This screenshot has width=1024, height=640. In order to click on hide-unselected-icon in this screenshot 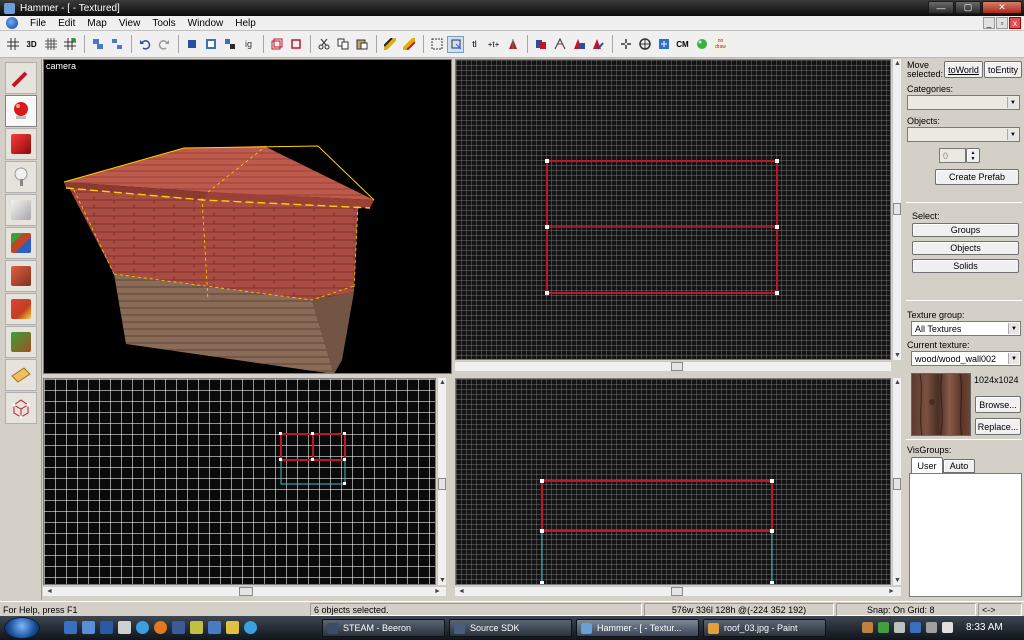, I will do `click(229, 44)`.